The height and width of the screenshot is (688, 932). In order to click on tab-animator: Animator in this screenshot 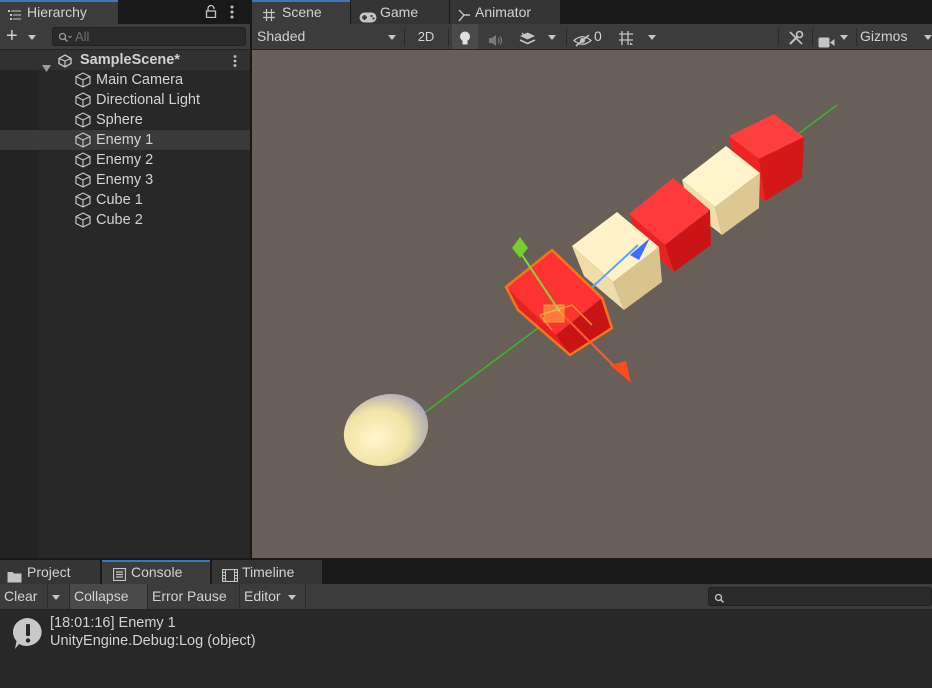, I will do `click(505, 12)`.